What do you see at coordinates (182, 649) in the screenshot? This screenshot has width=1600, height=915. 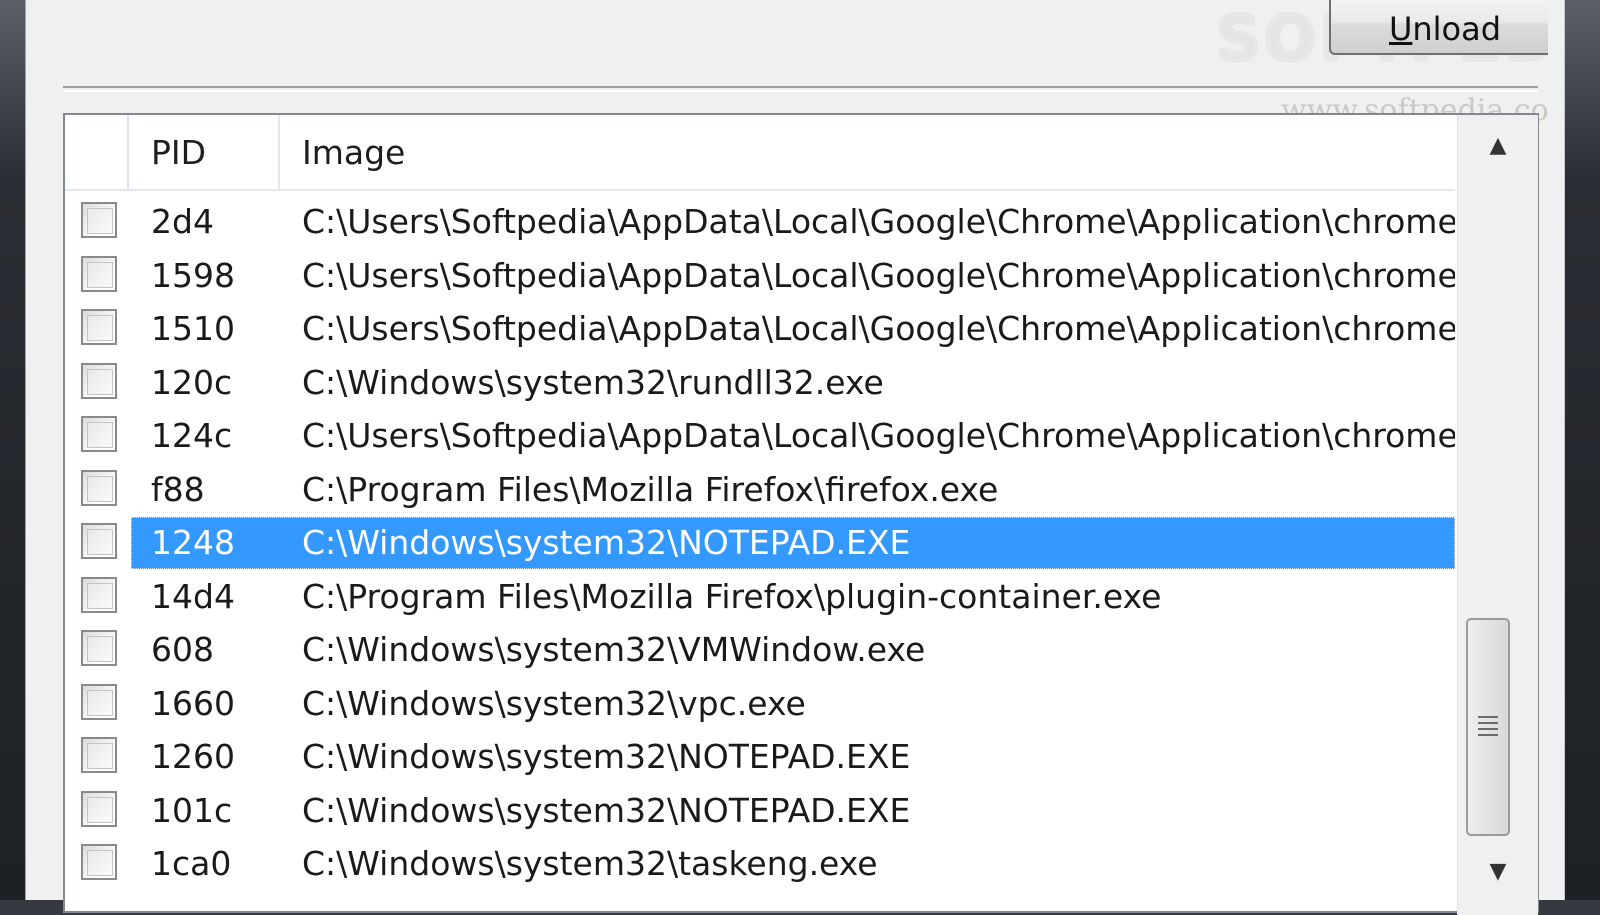 I see `row-pid: 608` at bounding box center [182, 649].